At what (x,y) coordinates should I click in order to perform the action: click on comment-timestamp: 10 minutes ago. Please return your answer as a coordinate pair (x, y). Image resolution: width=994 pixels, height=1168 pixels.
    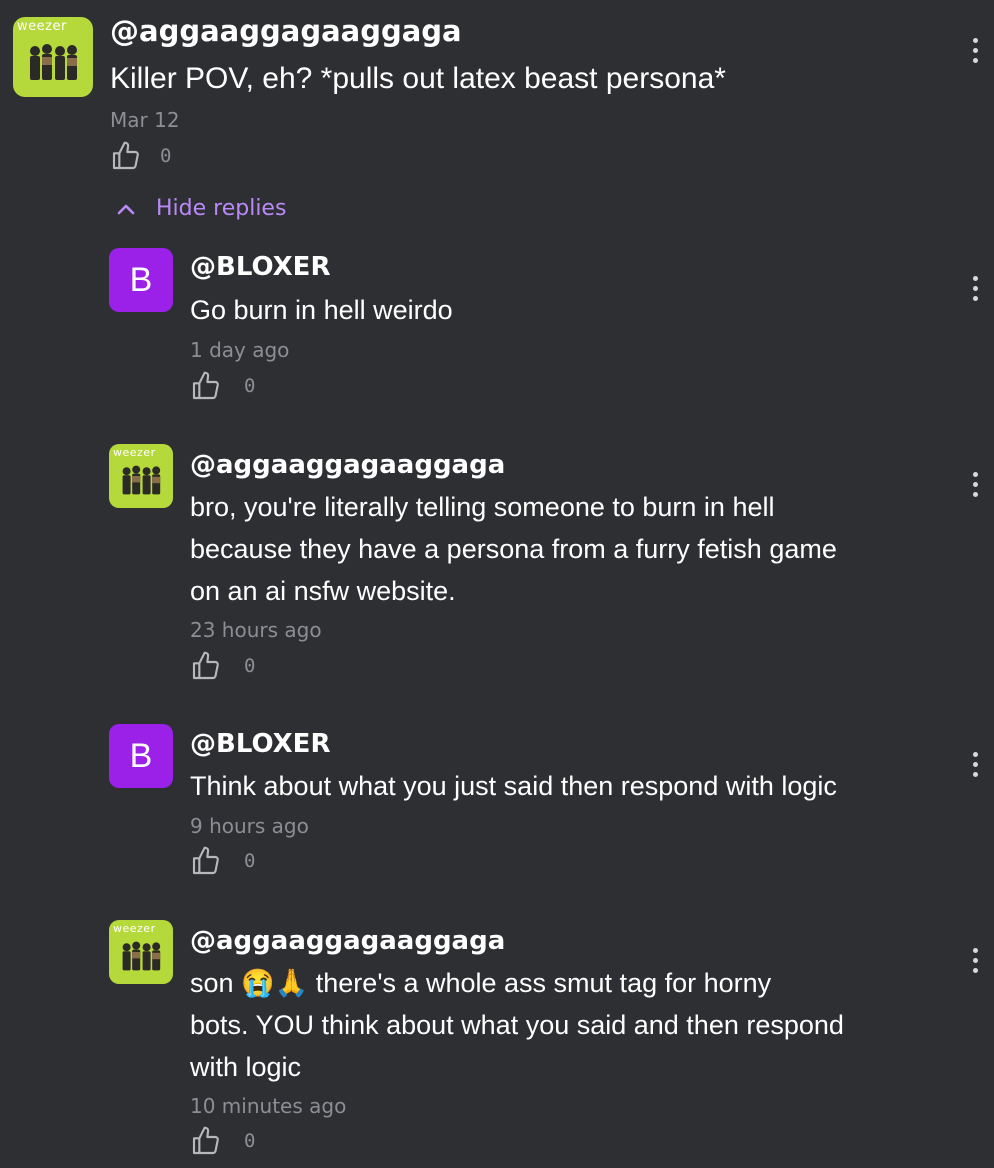
    Looking at the image, I should click on (268, 1106).